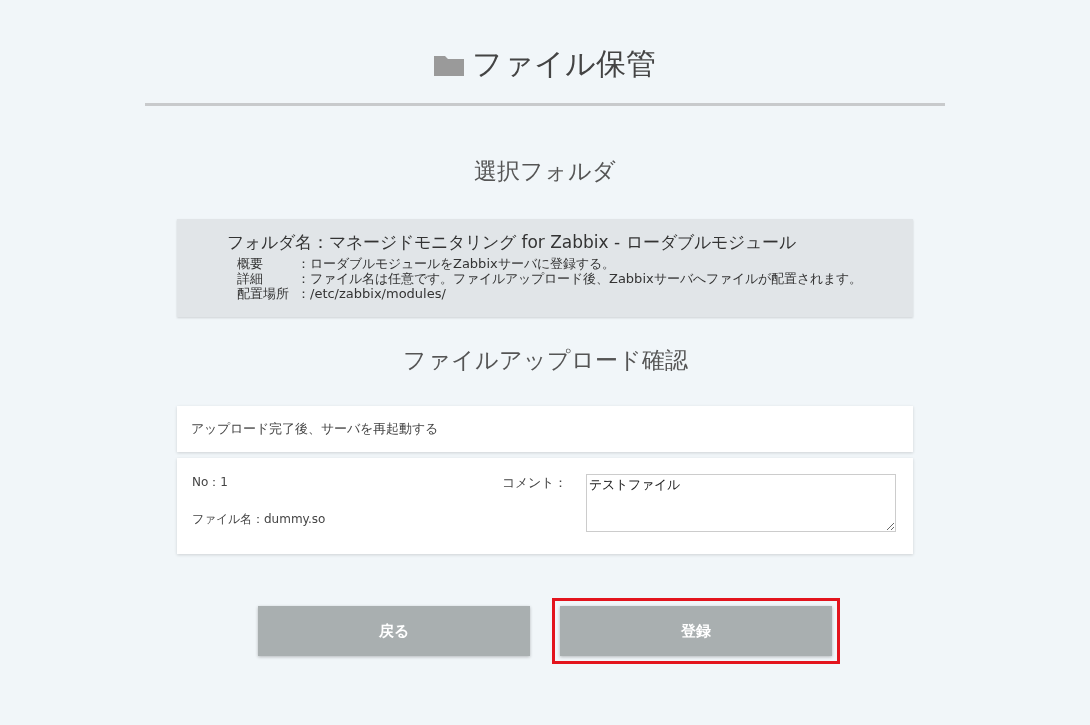  Describe the element at coordinates (263, 293) in the screenshot. I see `detail-label: 配置場所` at that location.